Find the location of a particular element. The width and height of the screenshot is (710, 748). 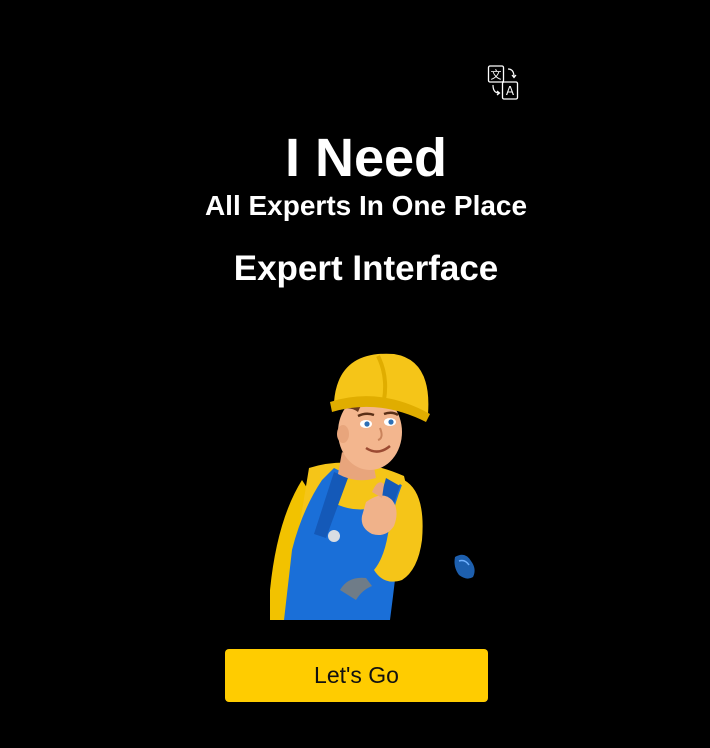

svg-text: 文 is located at coordinates (496, 75).